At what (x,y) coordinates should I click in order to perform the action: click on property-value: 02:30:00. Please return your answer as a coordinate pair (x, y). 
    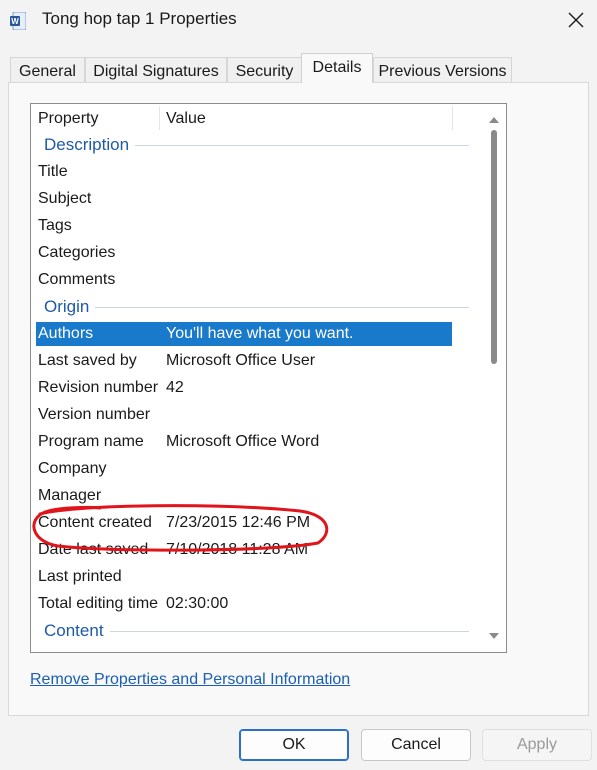
    Looking at the image, I should click on (197, 603).